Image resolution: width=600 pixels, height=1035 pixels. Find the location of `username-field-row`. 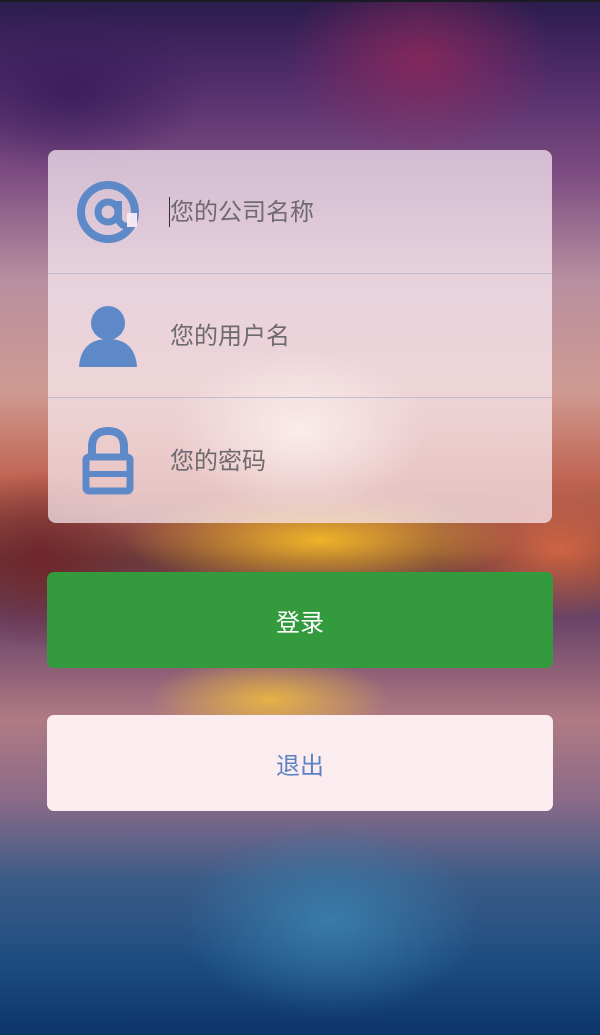

username-field-row is located at coordinates (300, 335).